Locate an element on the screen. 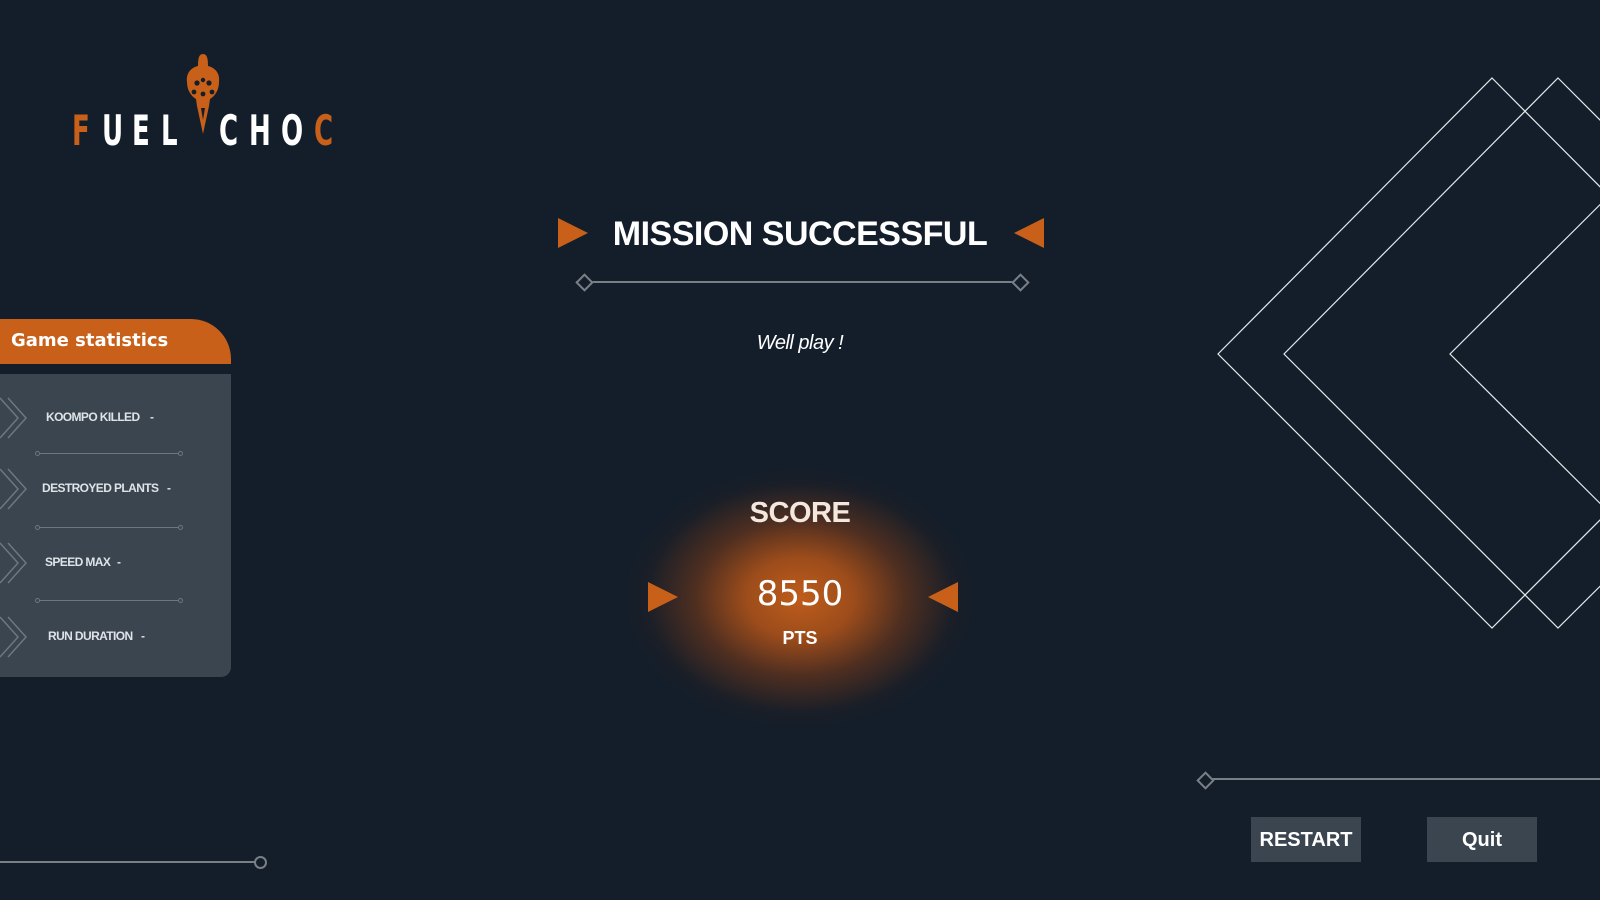  title-left-arrow-icon is located at coordinates (573, 233).